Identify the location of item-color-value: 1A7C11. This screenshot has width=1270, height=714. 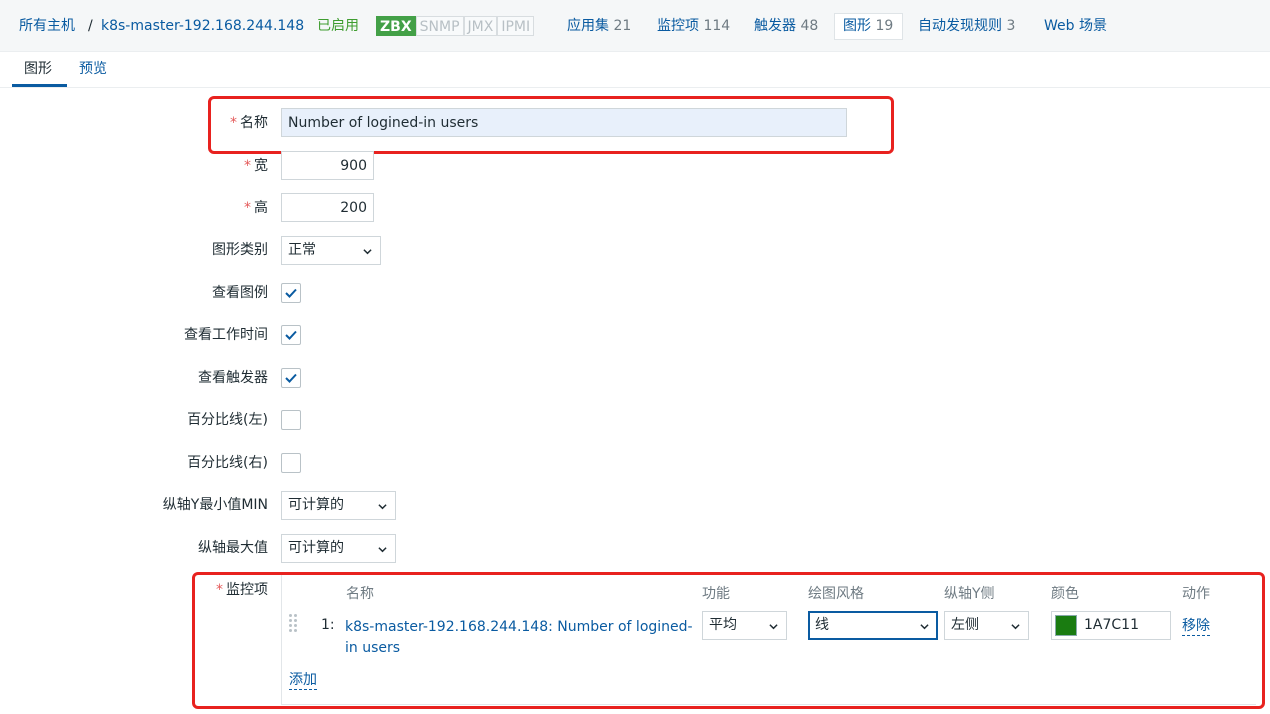
(1111, 625).